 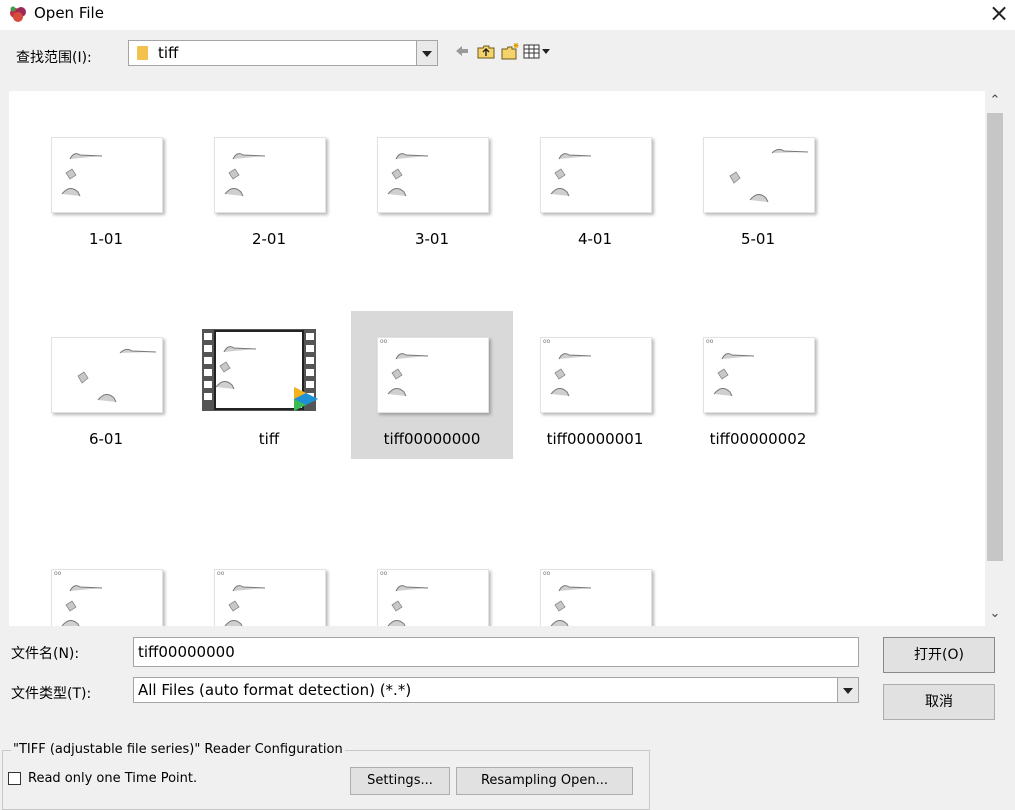 I want to click on file-item: oo tiff00000002, so click(x=758, y=385).